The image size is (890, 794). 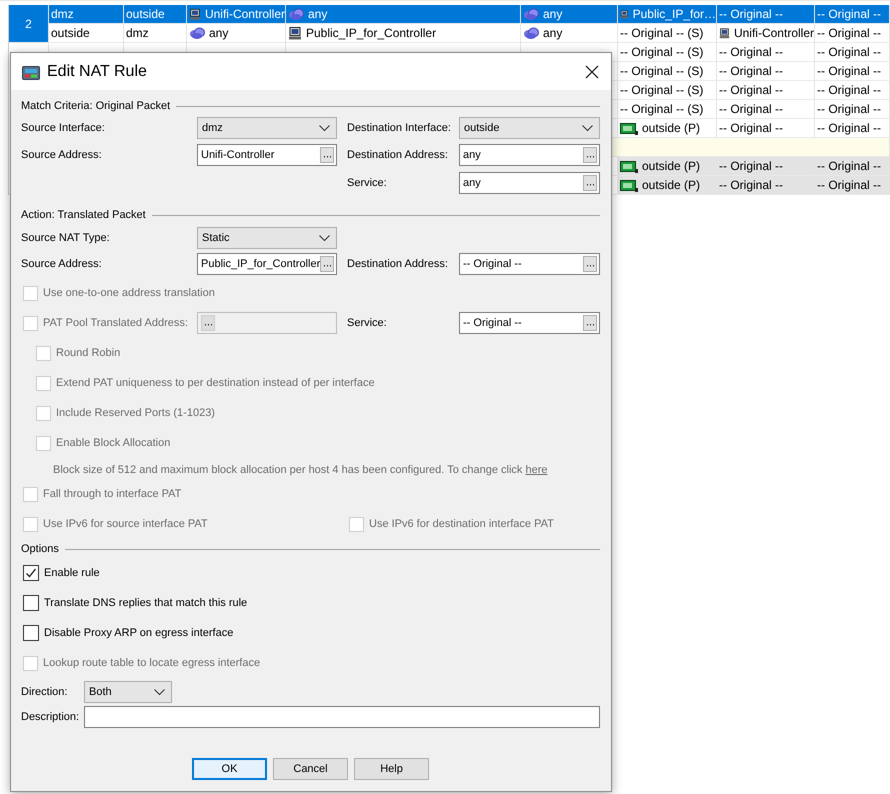 I want to click on dialog-button: Help, so click(x=391, y=769).